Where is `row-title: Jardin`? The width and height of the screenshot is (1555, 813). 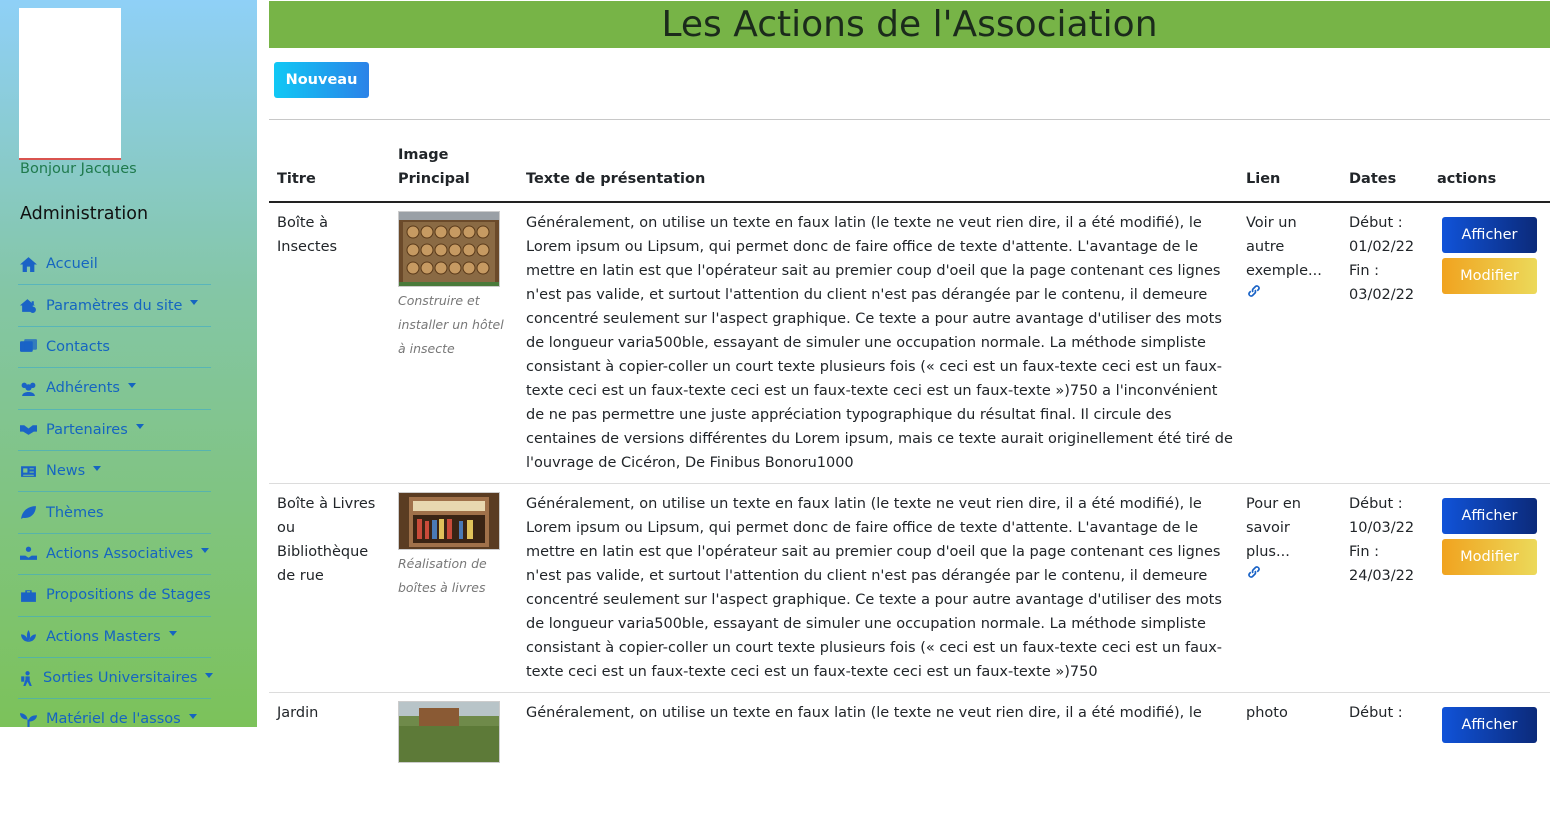
row-title: Jardin is located at coordinates (298, 713).